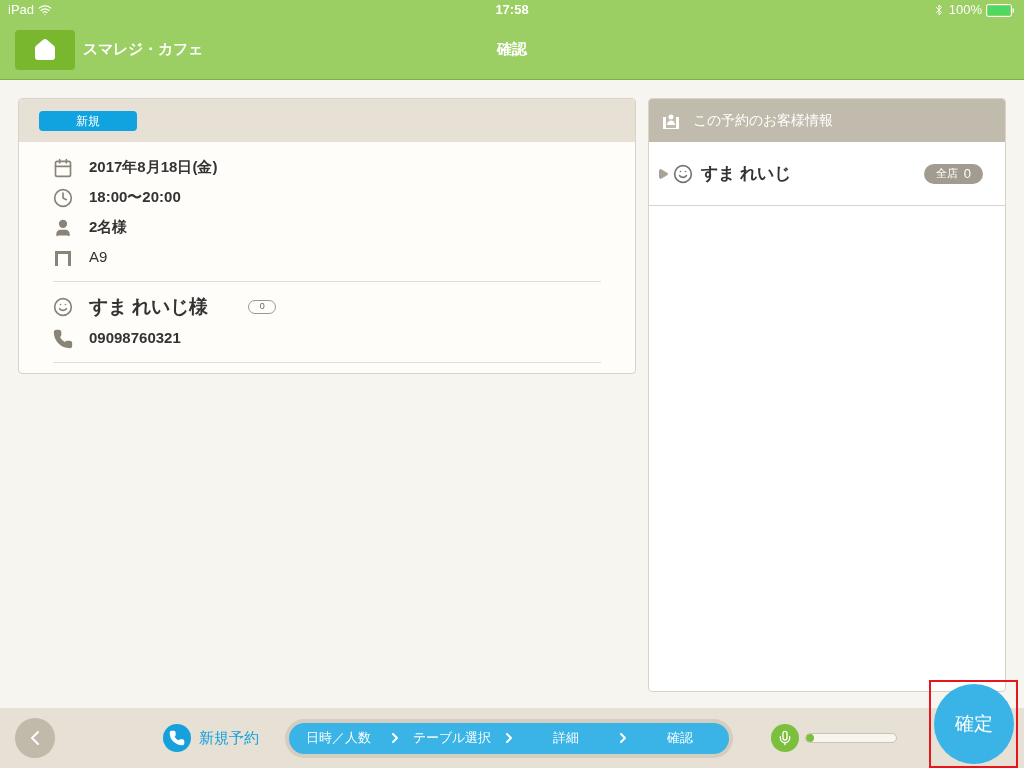  Describe the element at coordinates (143, 49) in the screenshot. I see `shop-name: スマレジ・カフェ` at that location.